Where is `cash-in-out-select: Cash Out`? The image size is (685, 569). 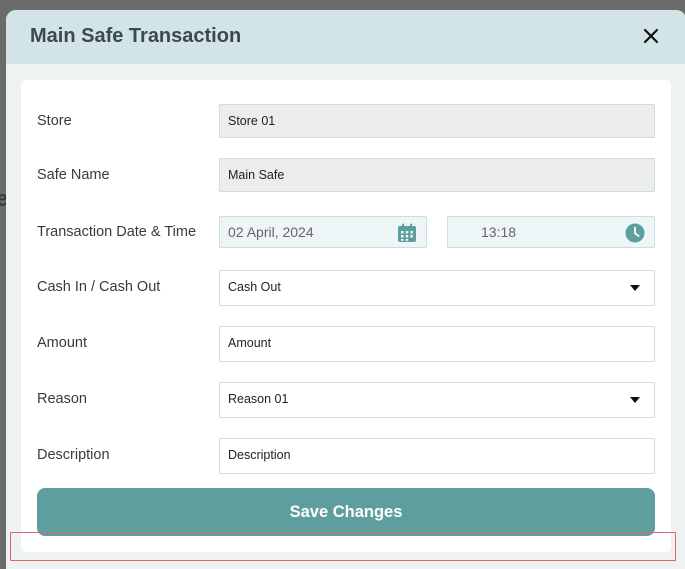
cash-in-out-select: Cash Out is located at coordinates (437, 288).